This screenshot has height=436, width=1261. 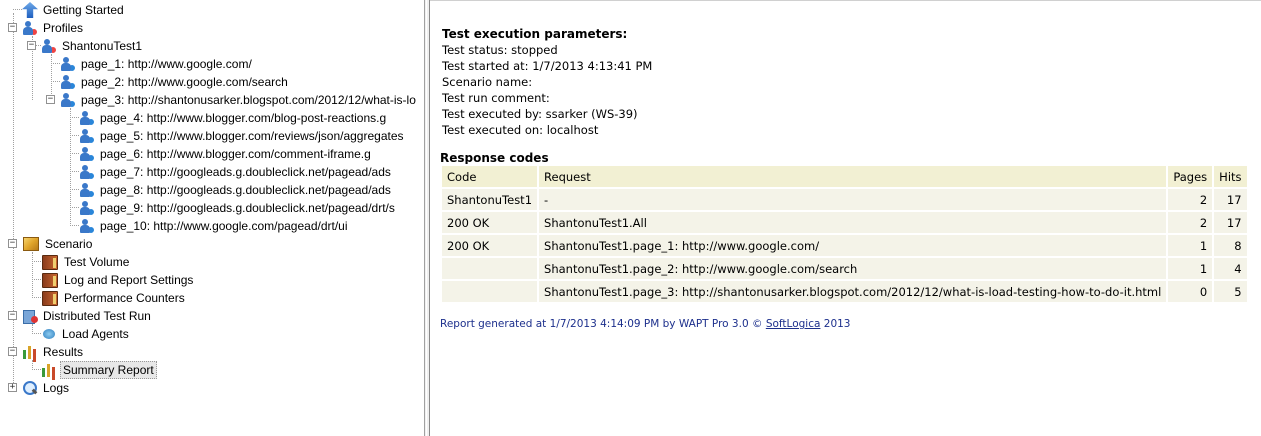 I want to click on distributed-collapse-toggle: −, so click(x=12, y=315).